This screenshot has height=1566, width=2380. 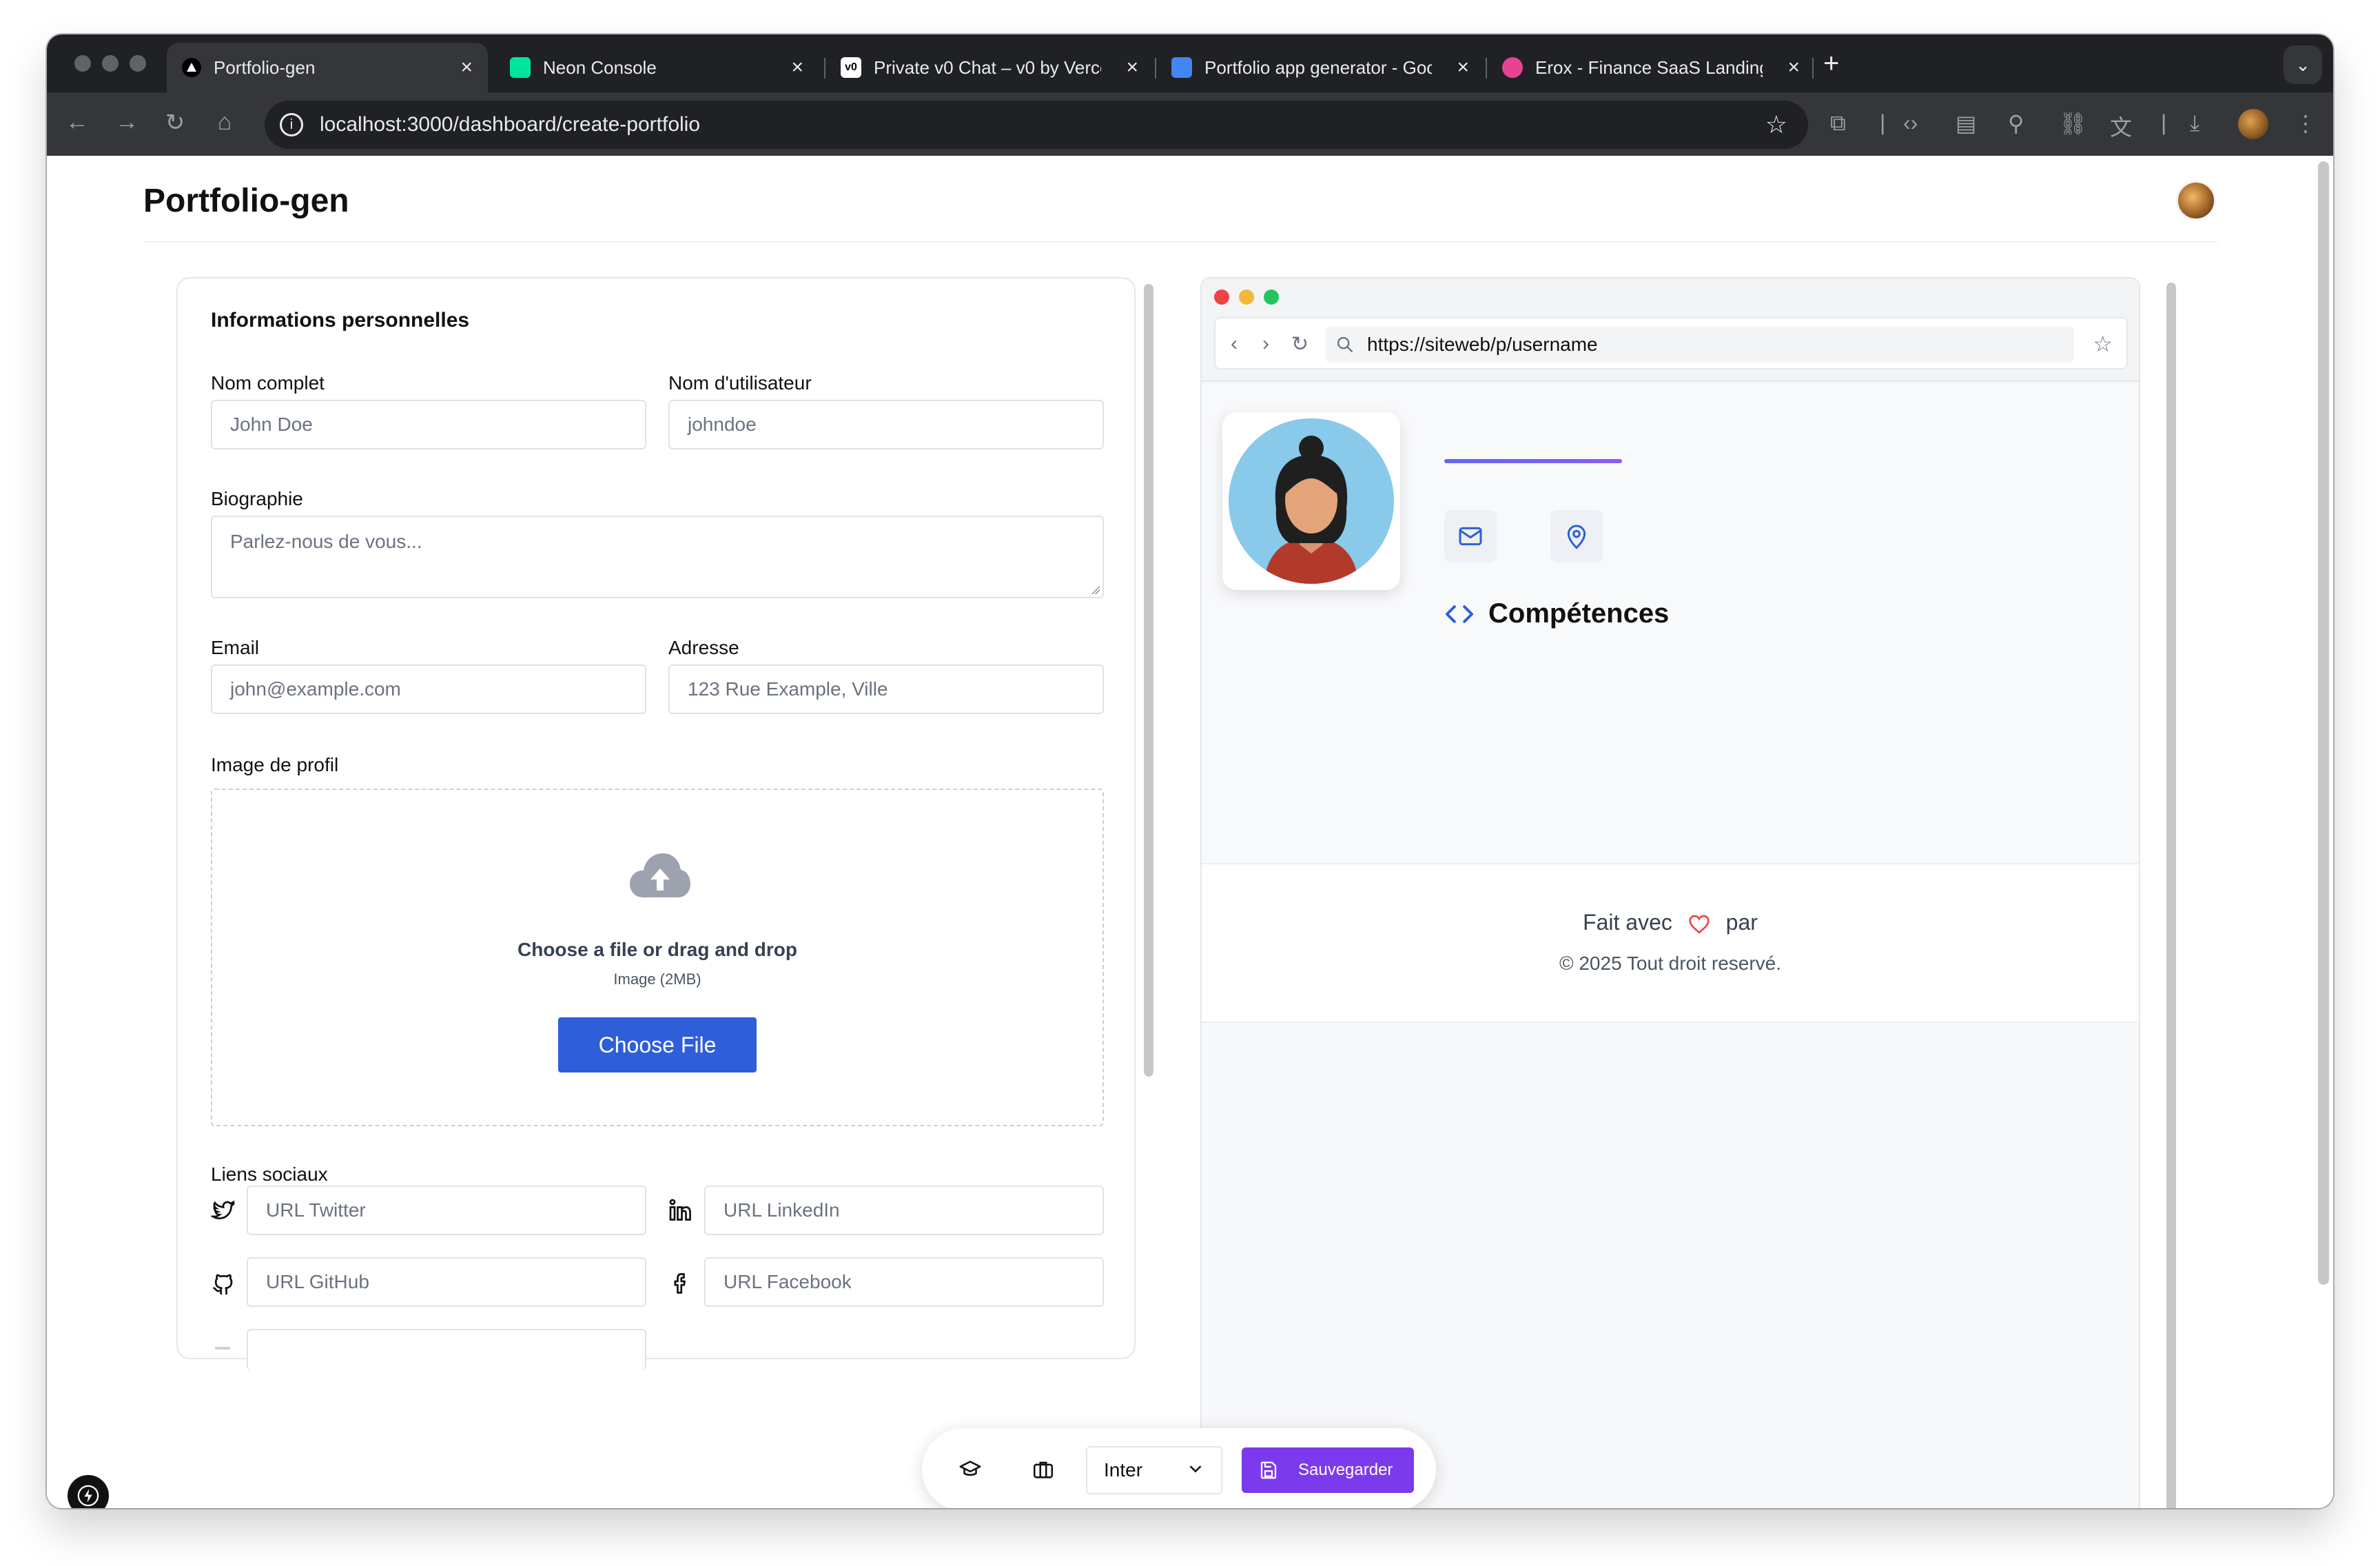 I want to click on lightning-icon, so click(x=88, y=1496).